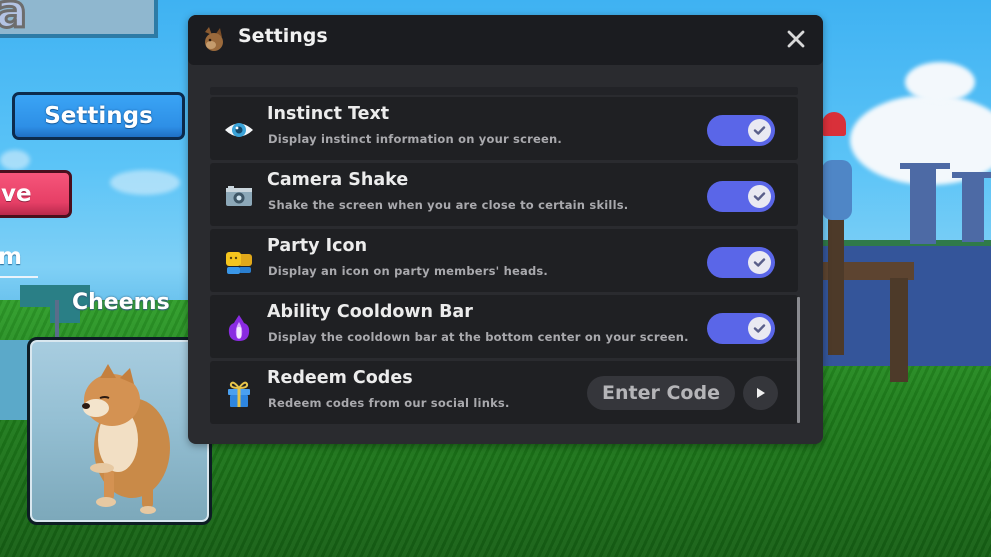  I want to click on settings-scrollbar, so click(798, 360).